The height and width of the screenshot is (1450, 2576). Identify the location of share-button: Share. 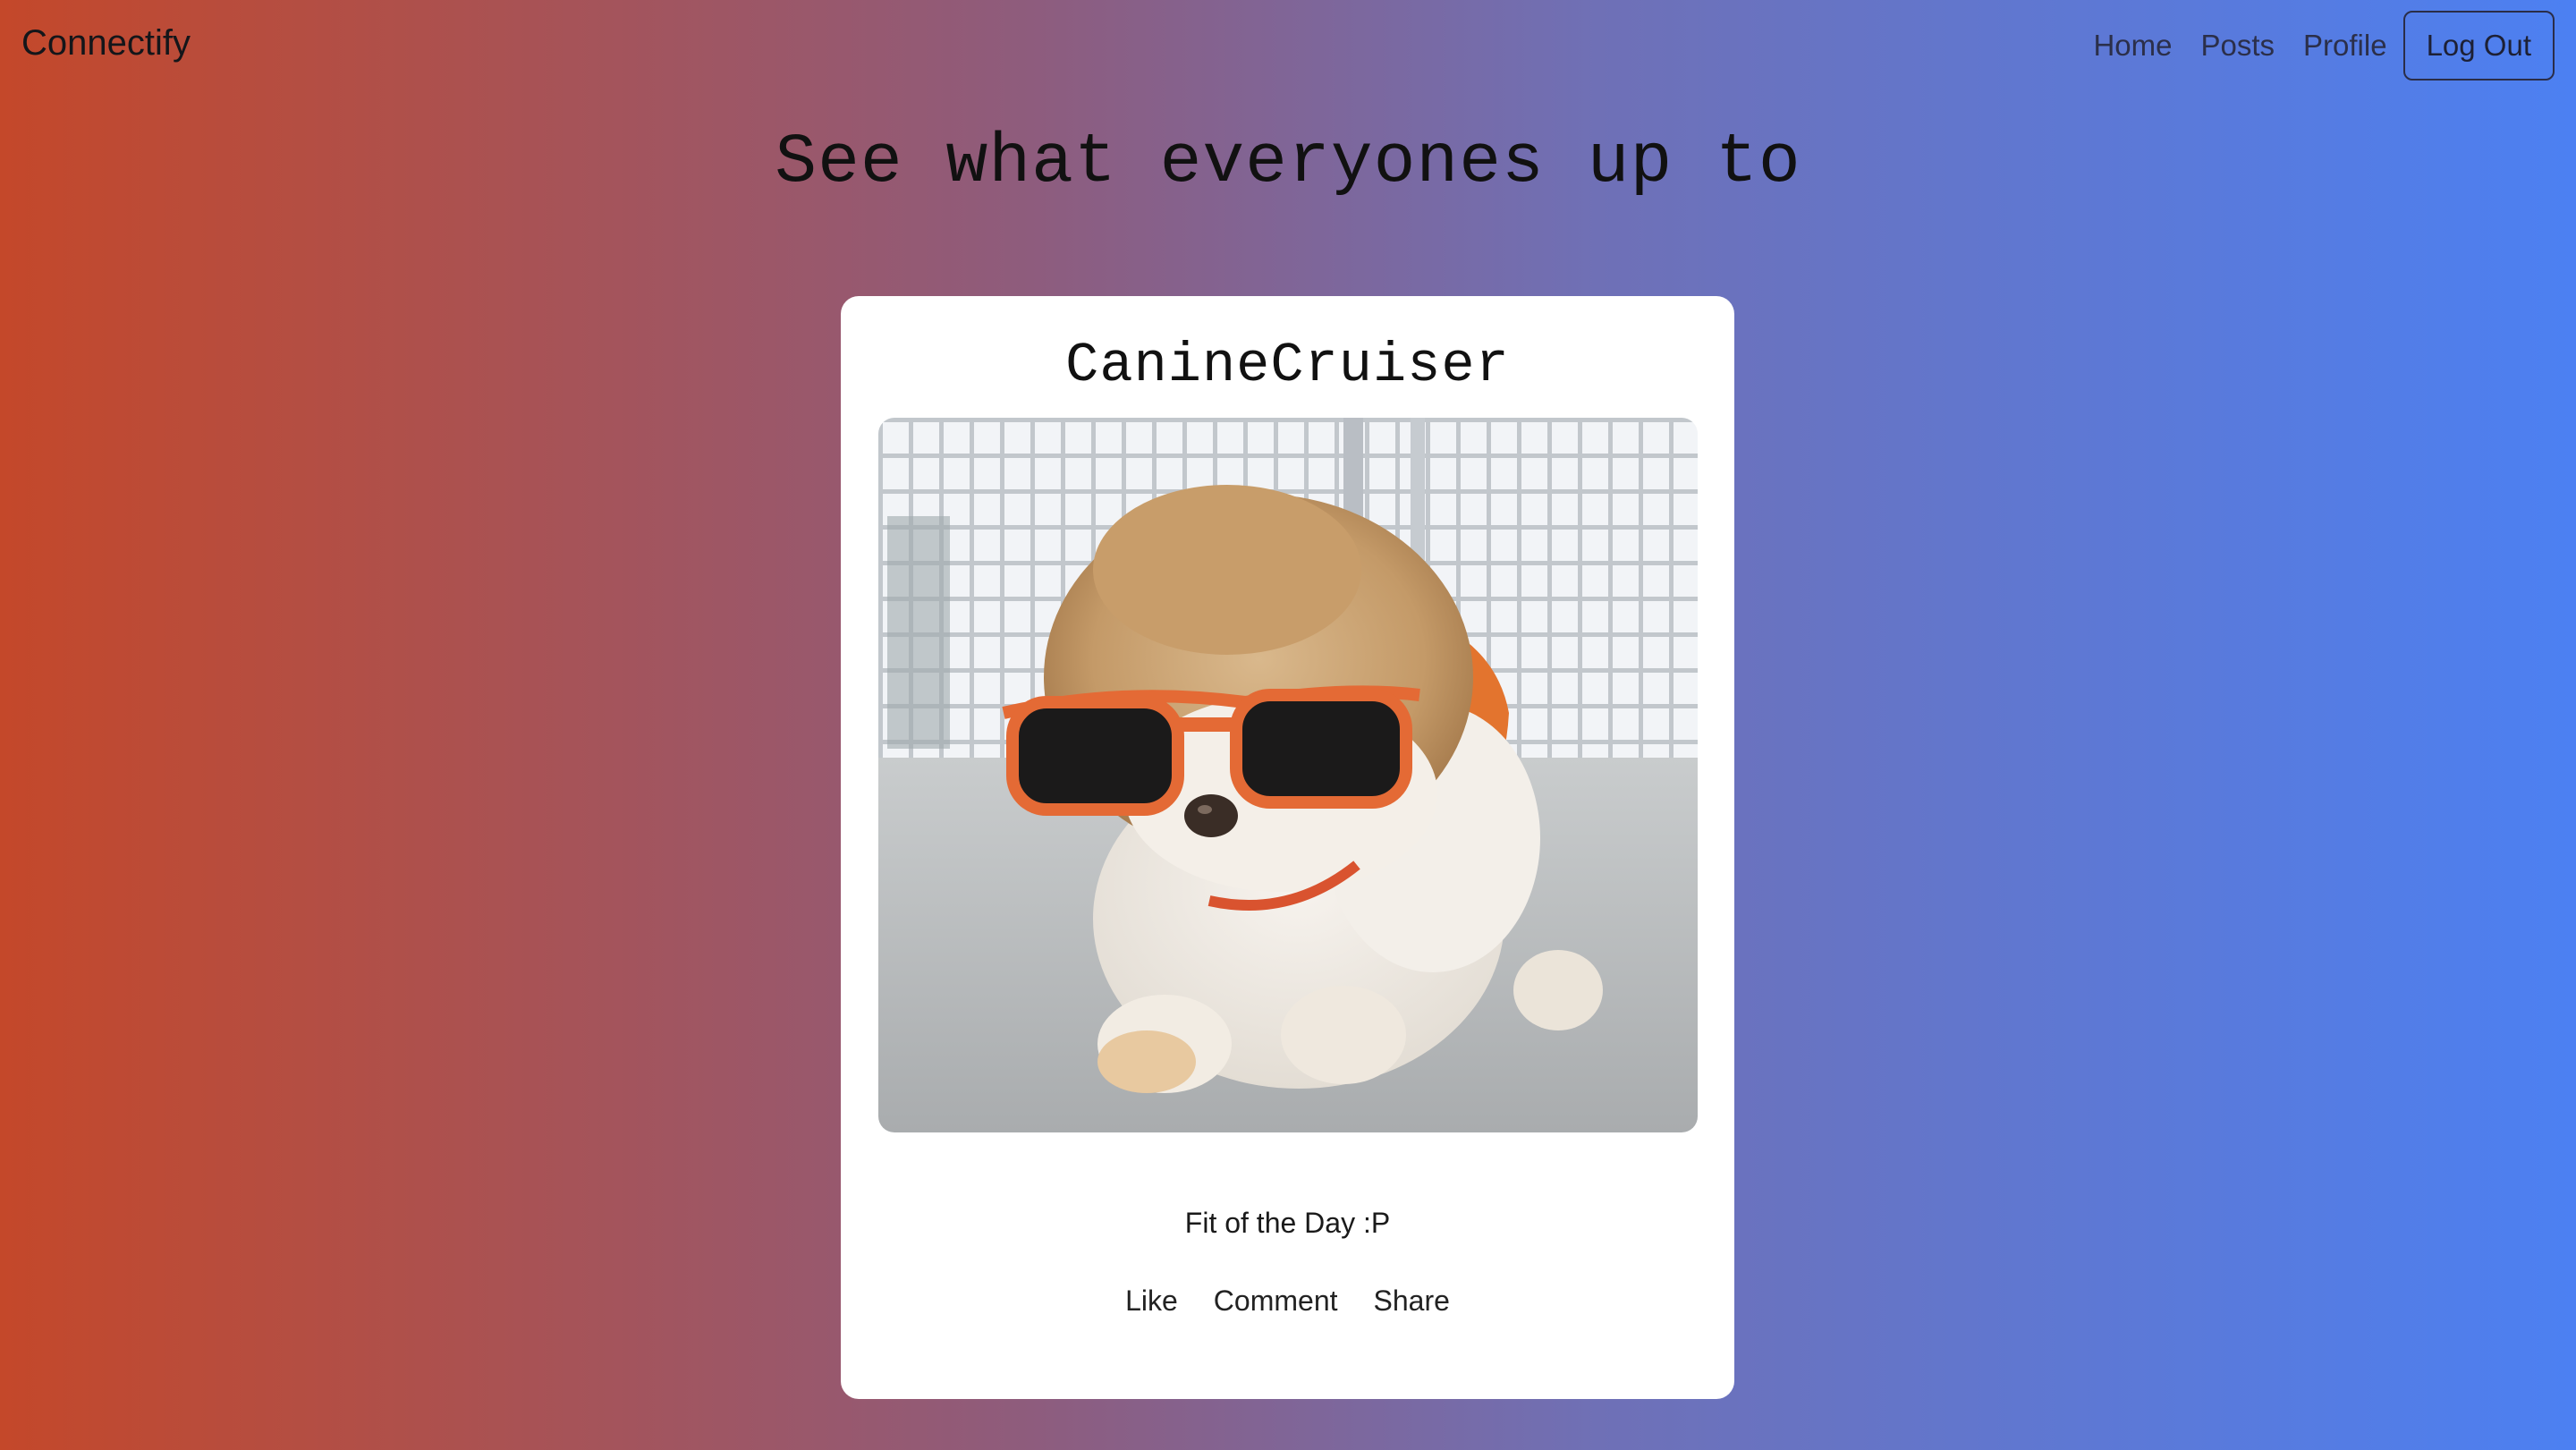
(1412, 1302).